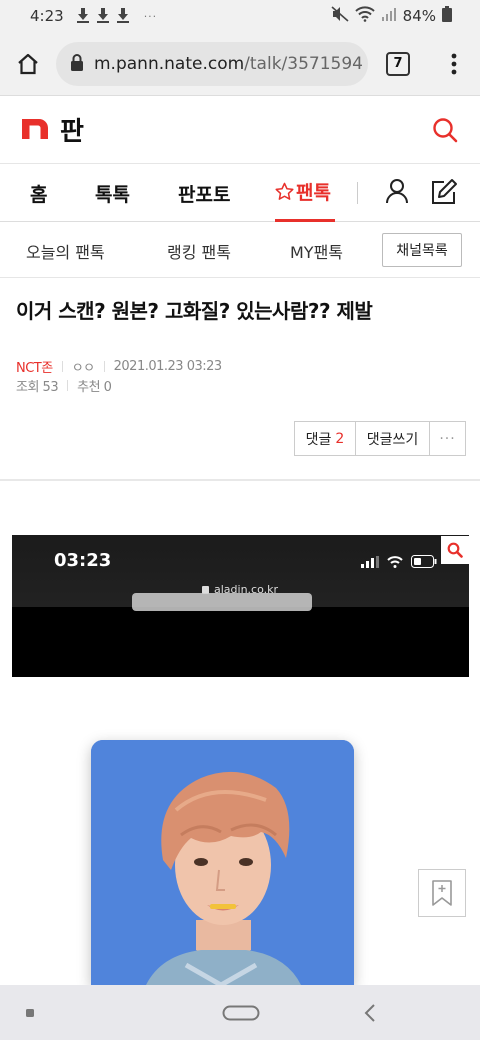 Image resolution: width=480 pixels, height=1040 pixels. What do you see at coordinates (204, 193) in the screenshot?
I see `nav-panphoto: 판포토` at bounding box center [204, 193].